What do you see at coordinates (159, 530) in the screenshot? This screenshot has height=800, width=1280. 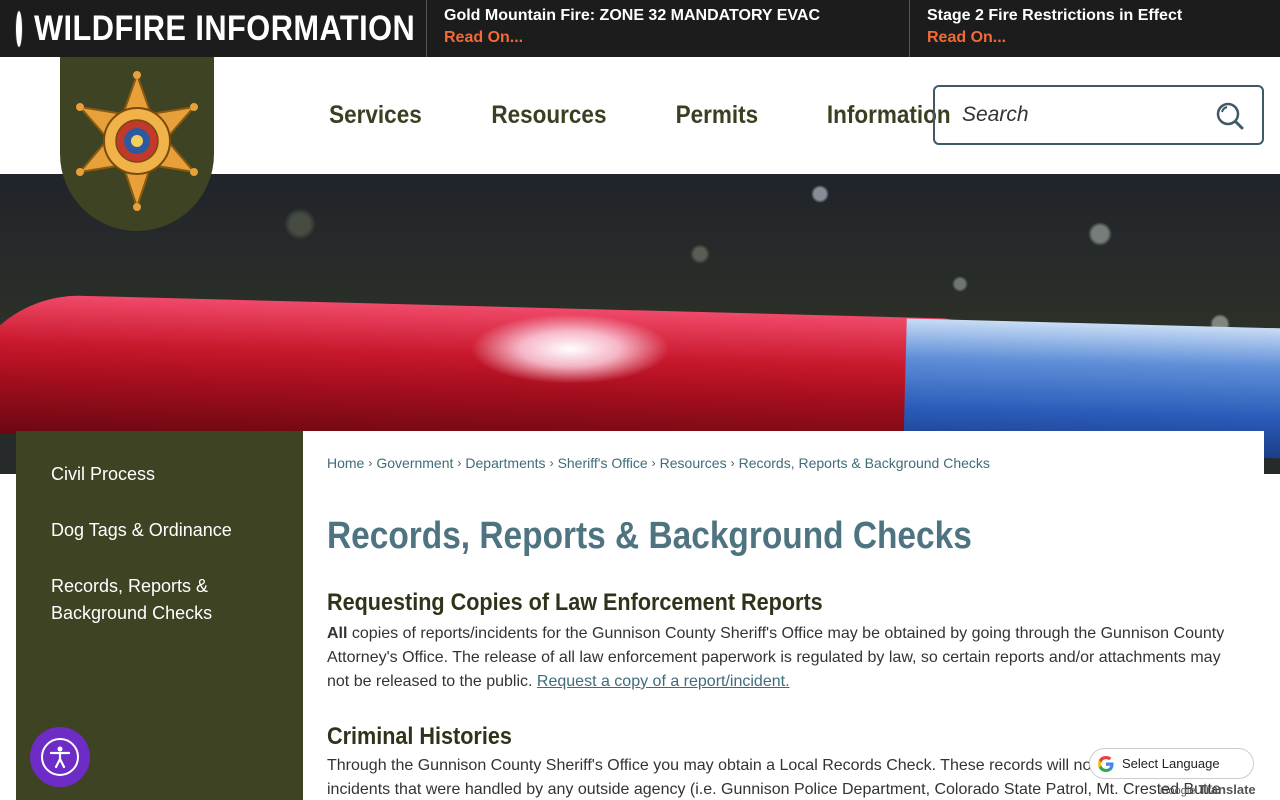 I see `sidebar-item-dog-tags: Dog Tags & Ordinance` at bounding box center [159, 530].